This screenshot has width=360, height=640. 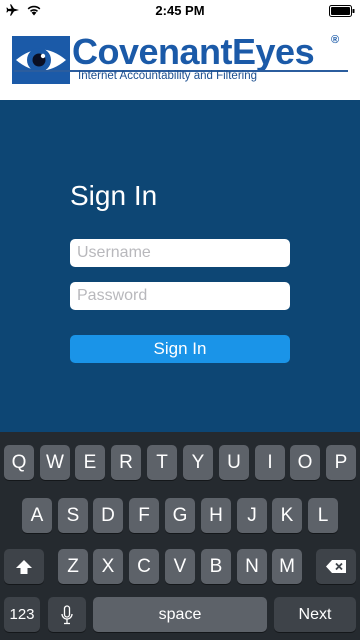 What do you see at coordinates (341, 462) in the screenshot?
I see `key-p: P` at bounding box center [341, 462].